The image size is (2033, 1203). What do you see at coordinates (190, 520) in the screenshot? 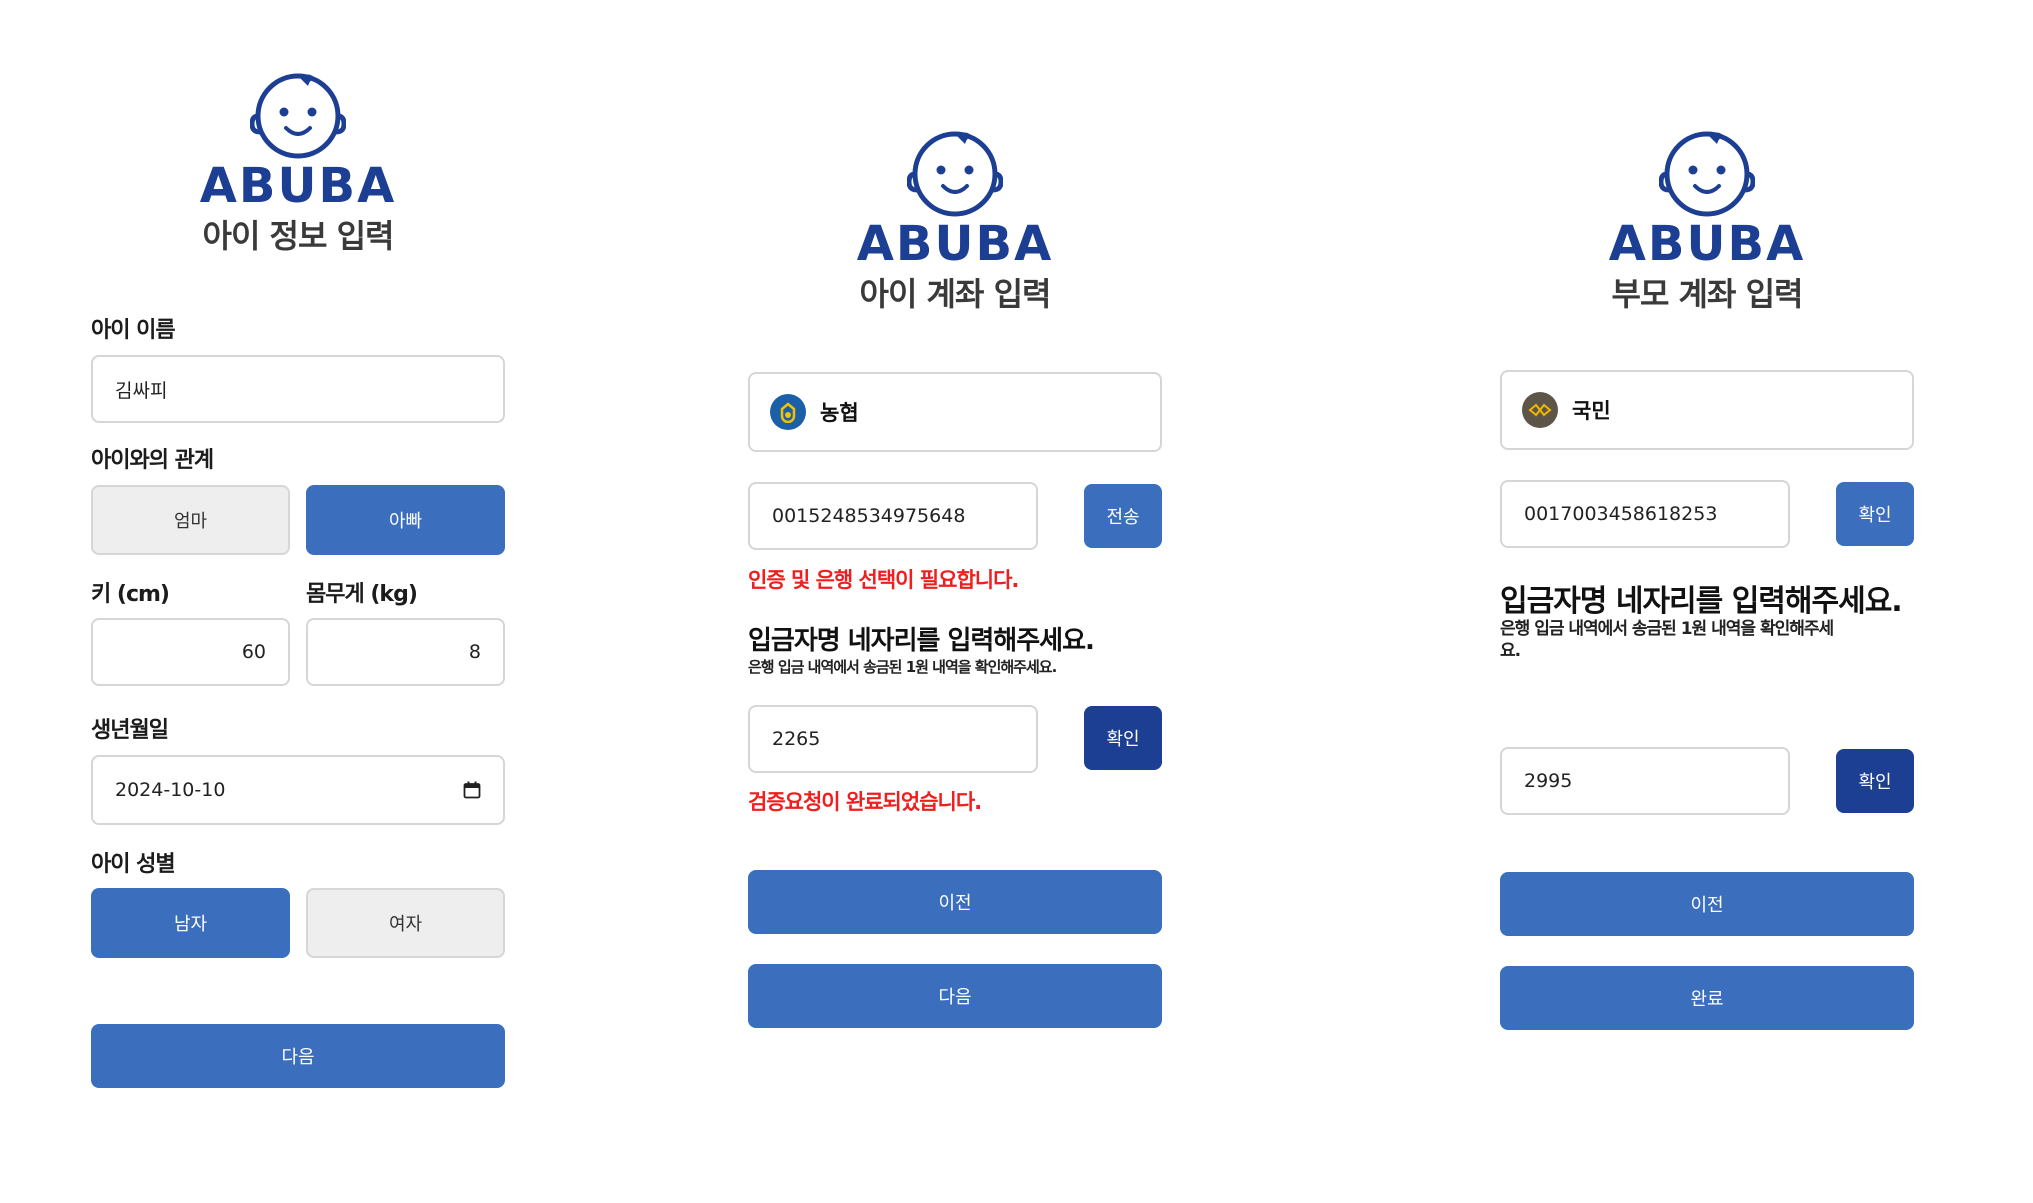
I see `relation-mom-button: 엄마` at bounding box center [190, 520].